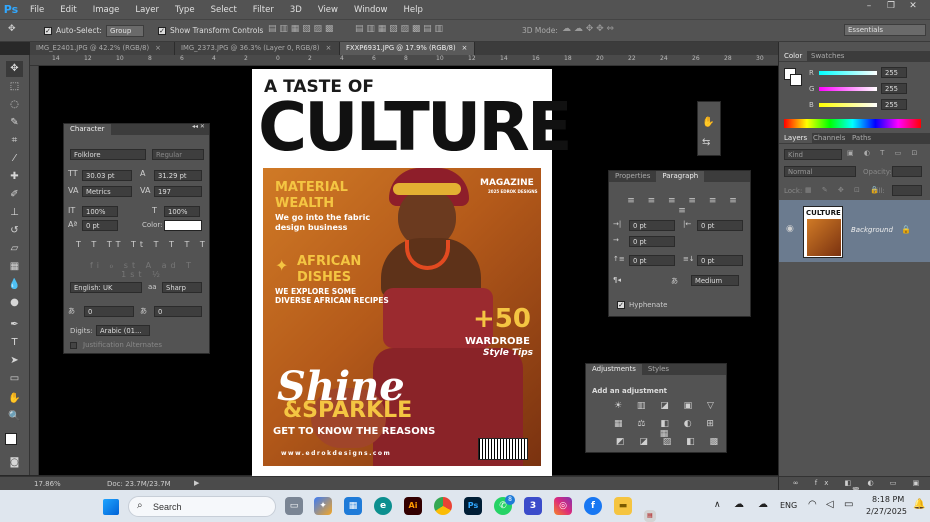 The height and width of the screenshot is (522, 930). Describe the element at coordinates (670, 442) in the screenshot. I see `adjustment-icons-row3: ◩ ◪ ▨ ◧ ▩` at that location.